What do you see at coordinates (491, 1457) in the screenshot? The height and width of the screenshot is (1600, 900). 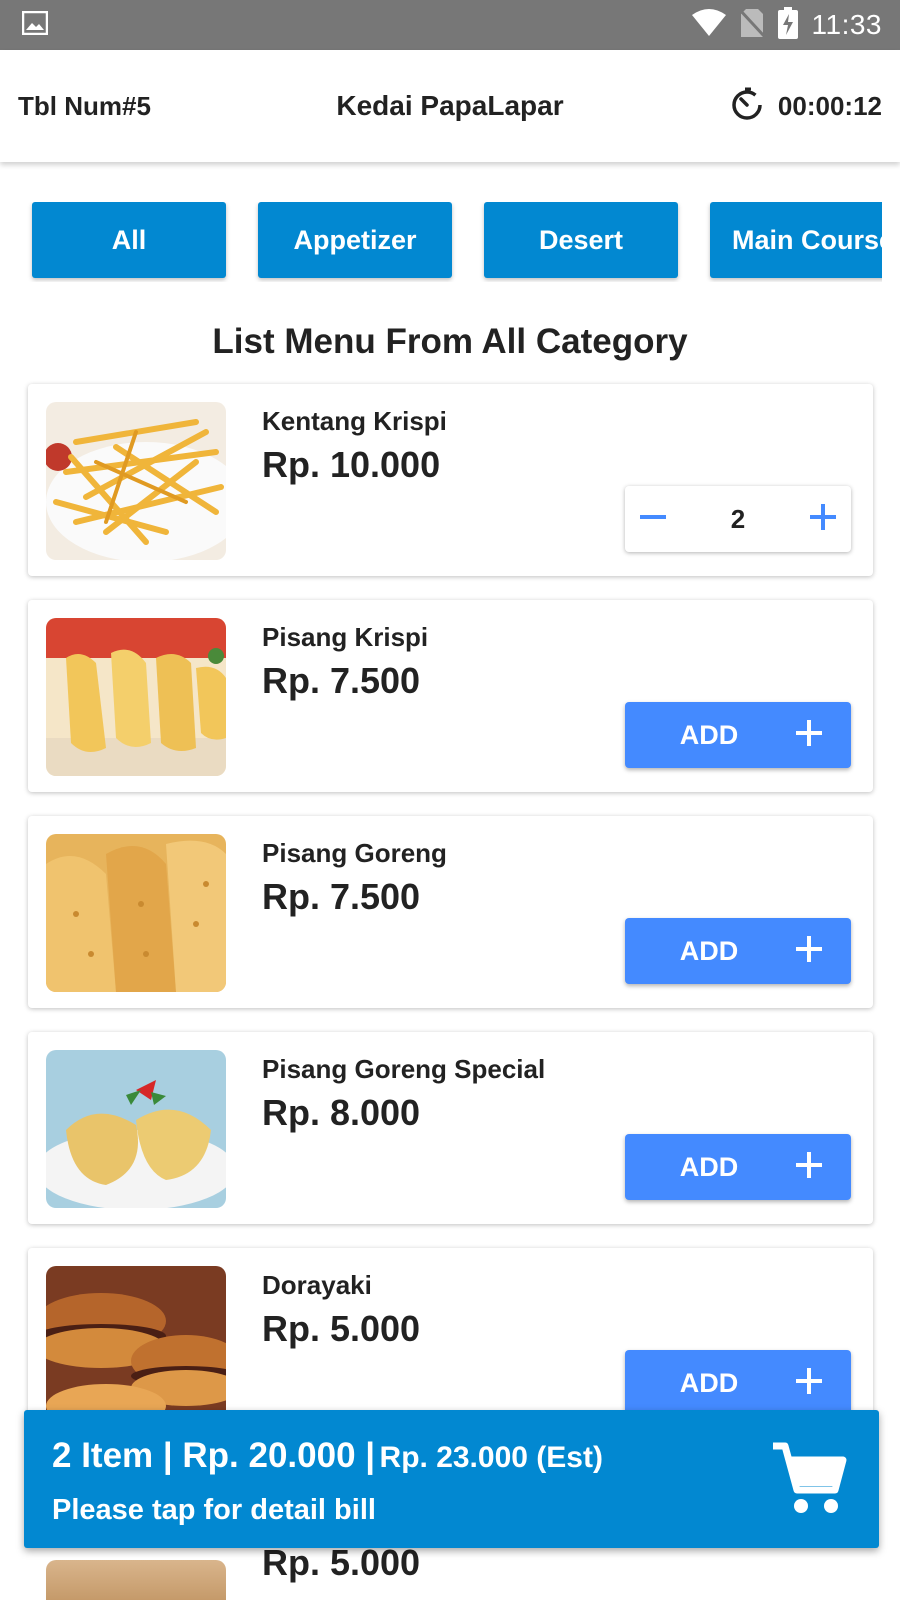 I see `cart-estimate: Rp. 23.000 (Est)` at bounding box center [491, 1457].